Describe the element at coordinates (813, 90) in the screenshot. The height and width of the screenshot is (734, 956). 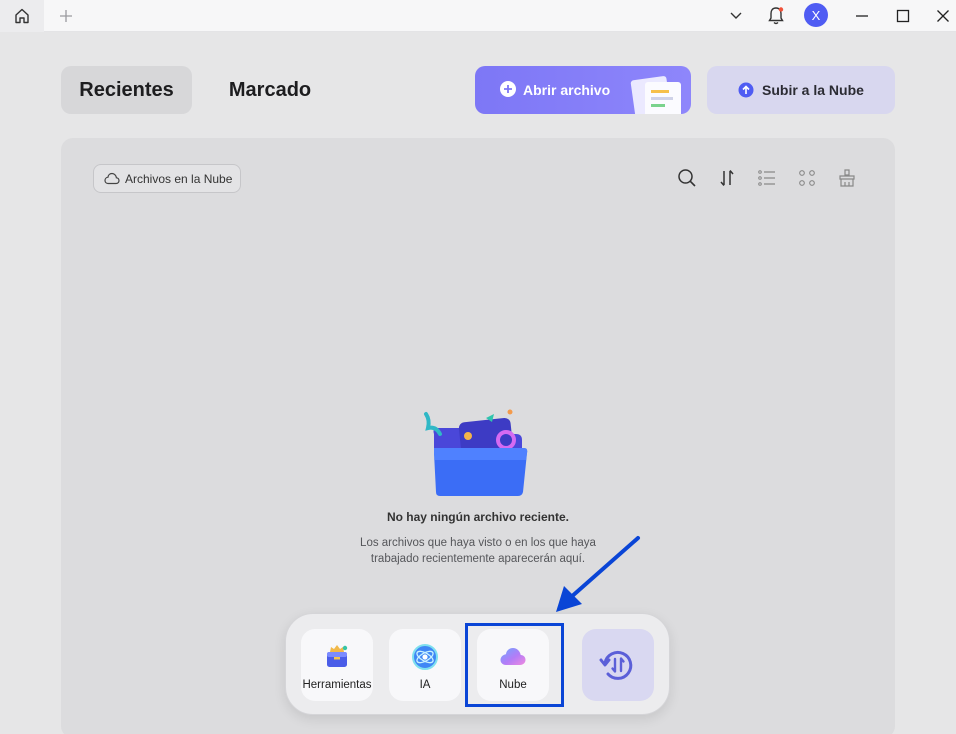
I see `upload-cloud-label: Subir a la Nube` at that location.